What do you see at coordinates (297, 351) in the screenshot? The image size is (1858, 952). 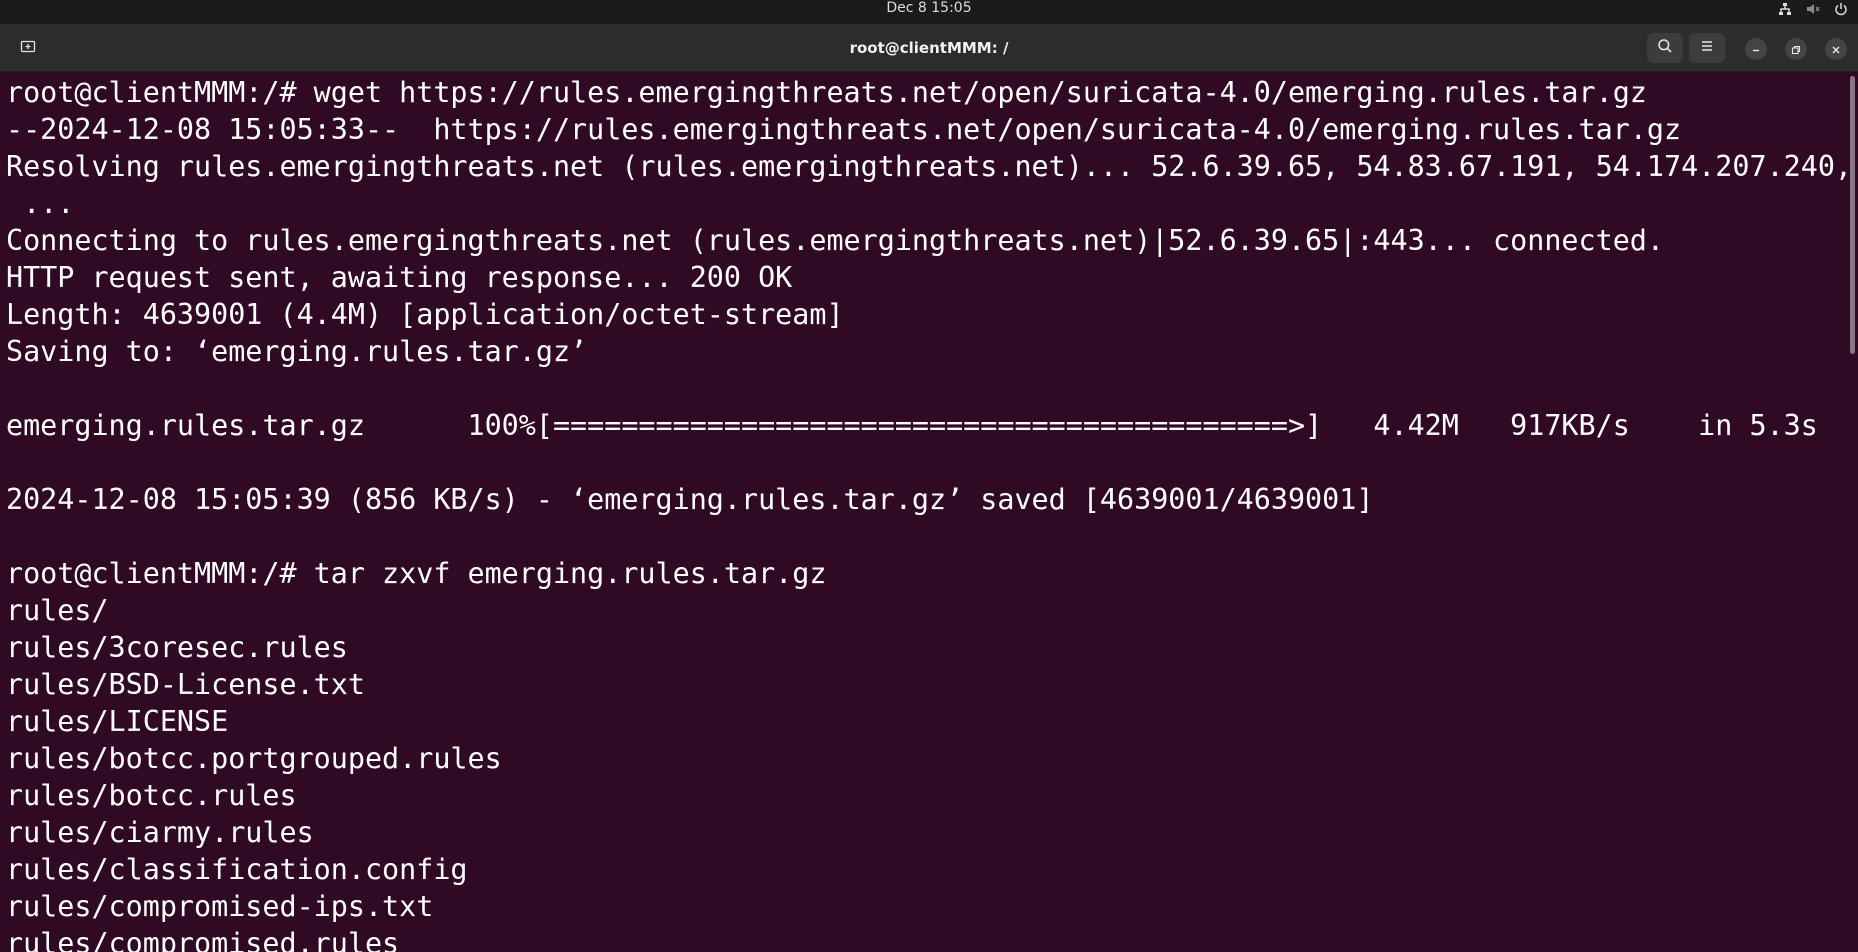 I see `terminal-line: Saving to: ‘emerging.rules.tar.gz’` at bounding box center [297, 351].